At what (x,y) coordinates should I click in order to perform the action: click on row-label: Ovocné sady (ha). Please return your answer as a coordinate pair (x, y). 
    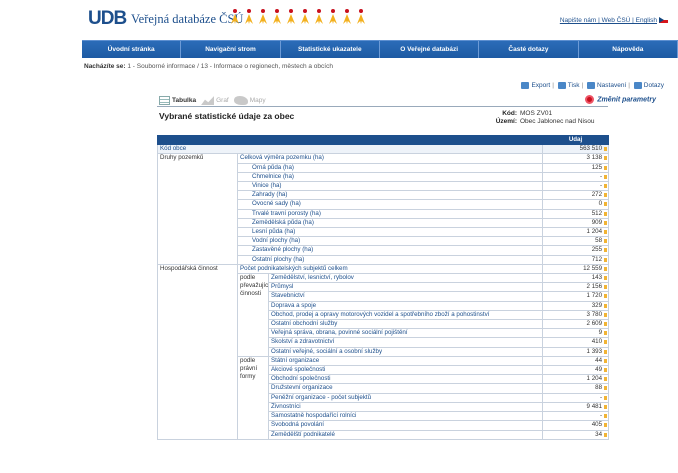
    Looking at the image, I should click on (390, 204).